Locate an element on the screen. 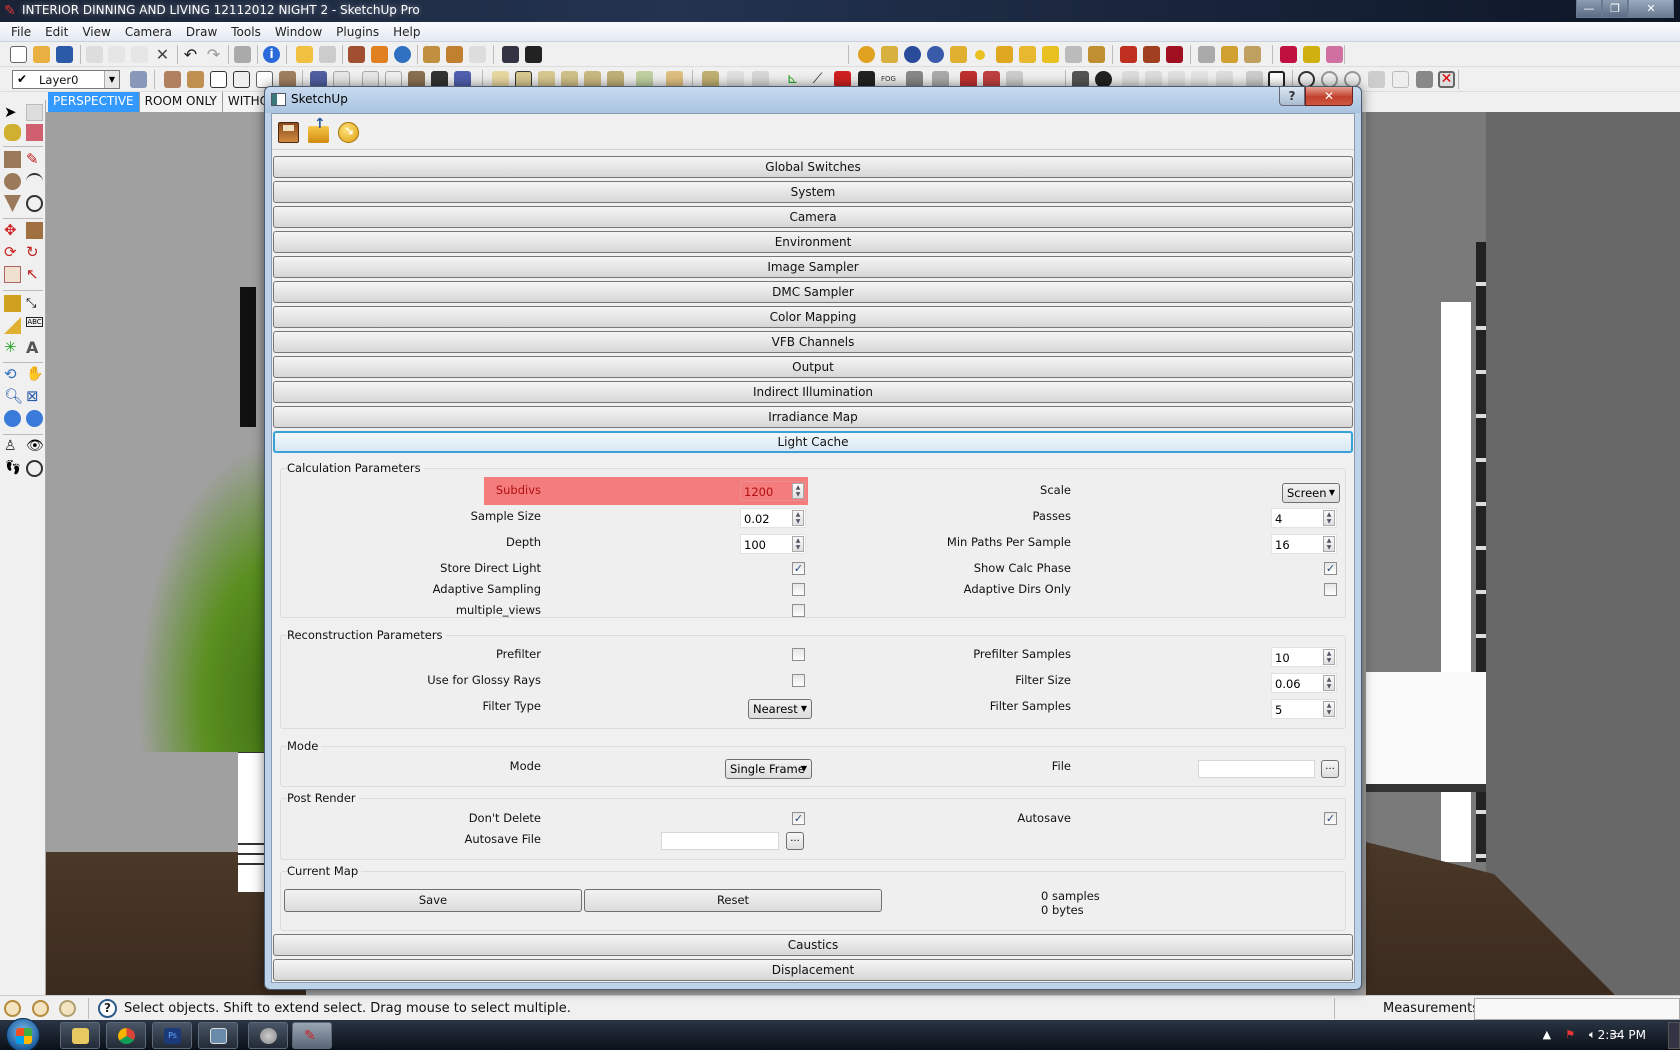 The width and height of the screenshot is (1680, 1050). share-model-icon is located at coordinates (327, 54).